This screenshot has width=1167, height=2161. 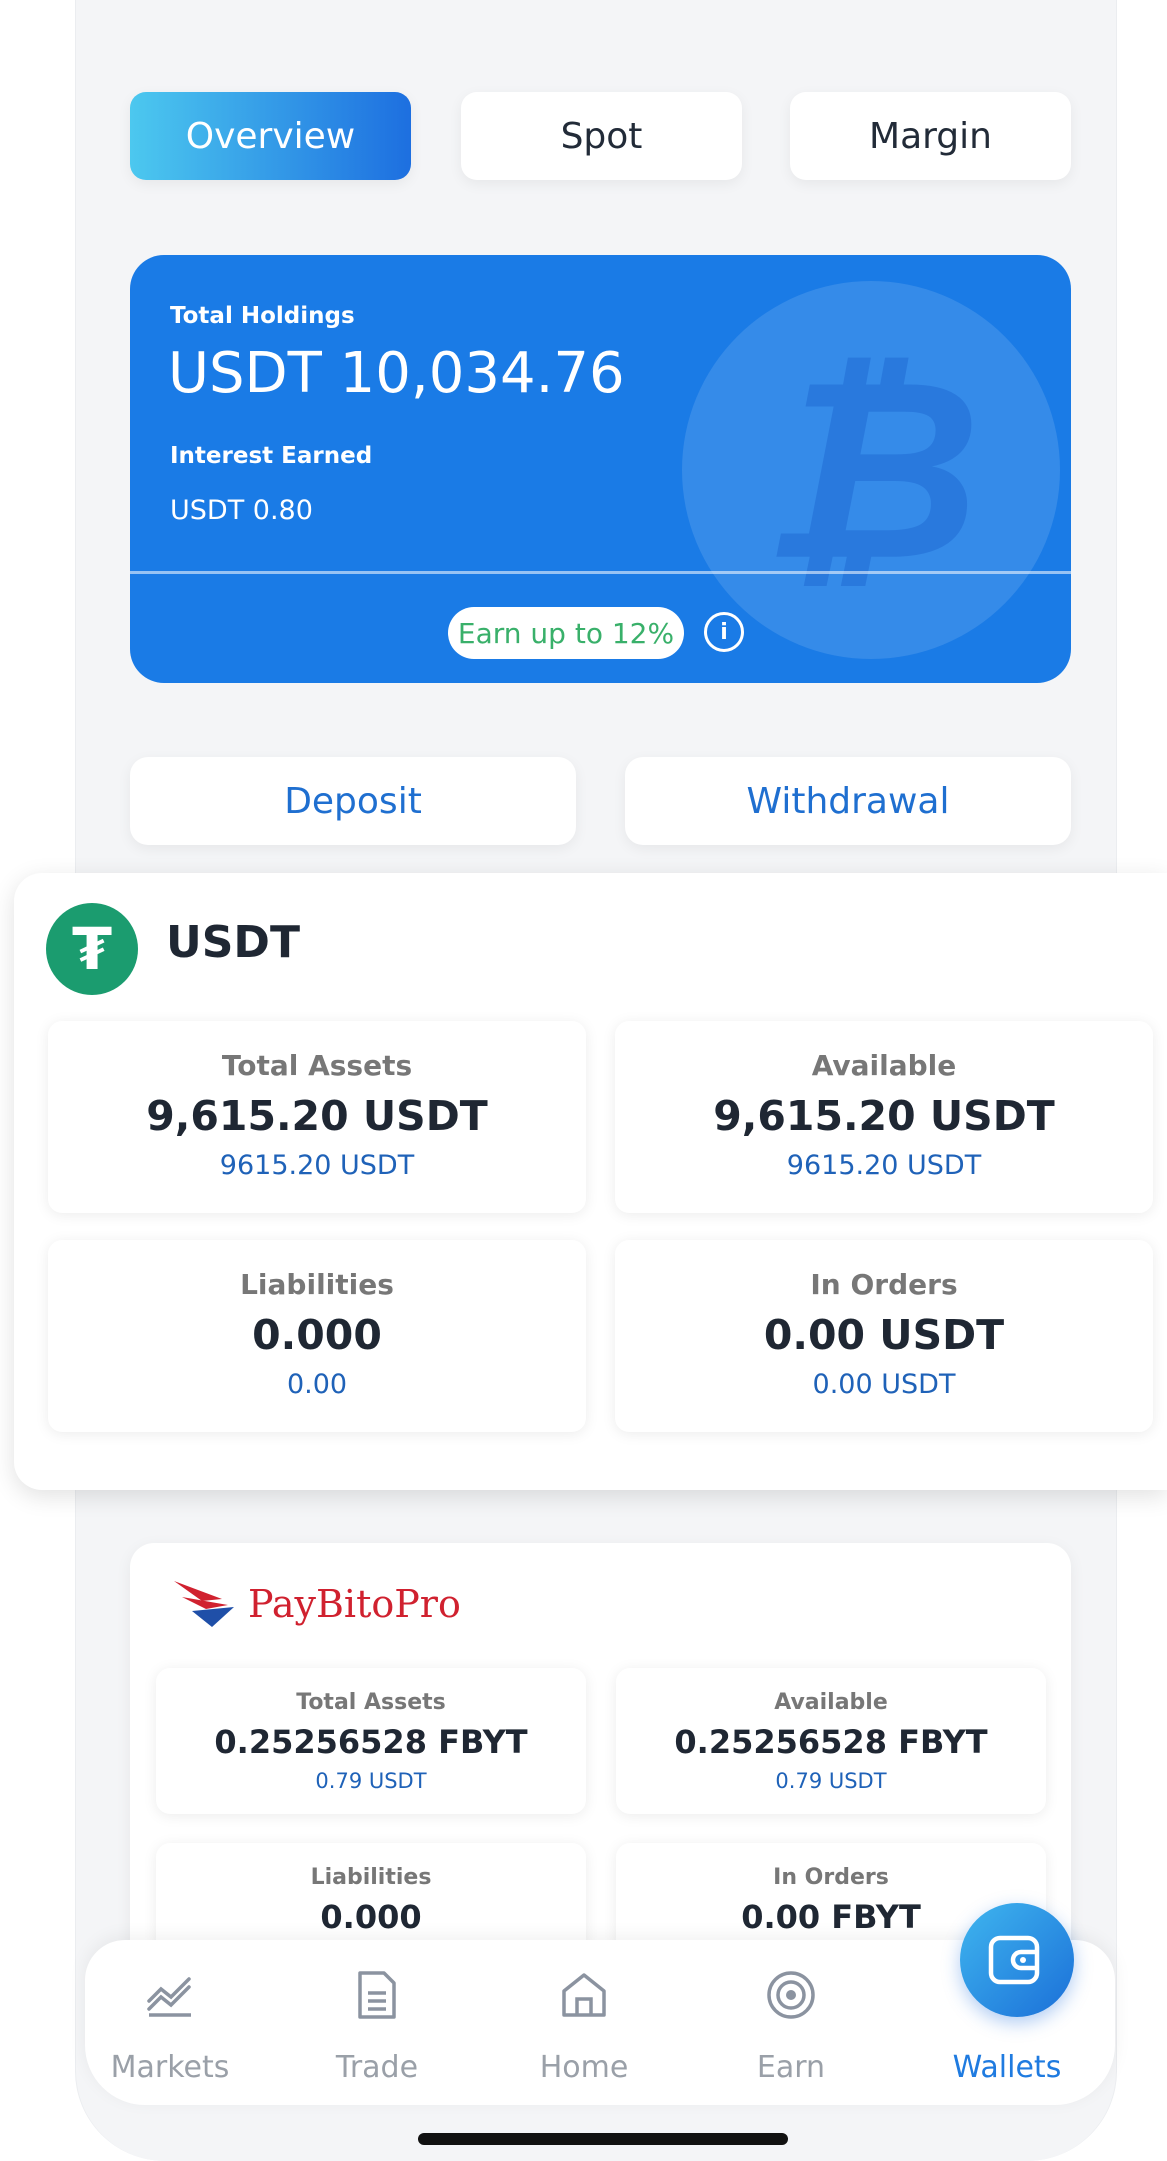 I want to click on tab-margin: Margin, so click(x=930, y=136).